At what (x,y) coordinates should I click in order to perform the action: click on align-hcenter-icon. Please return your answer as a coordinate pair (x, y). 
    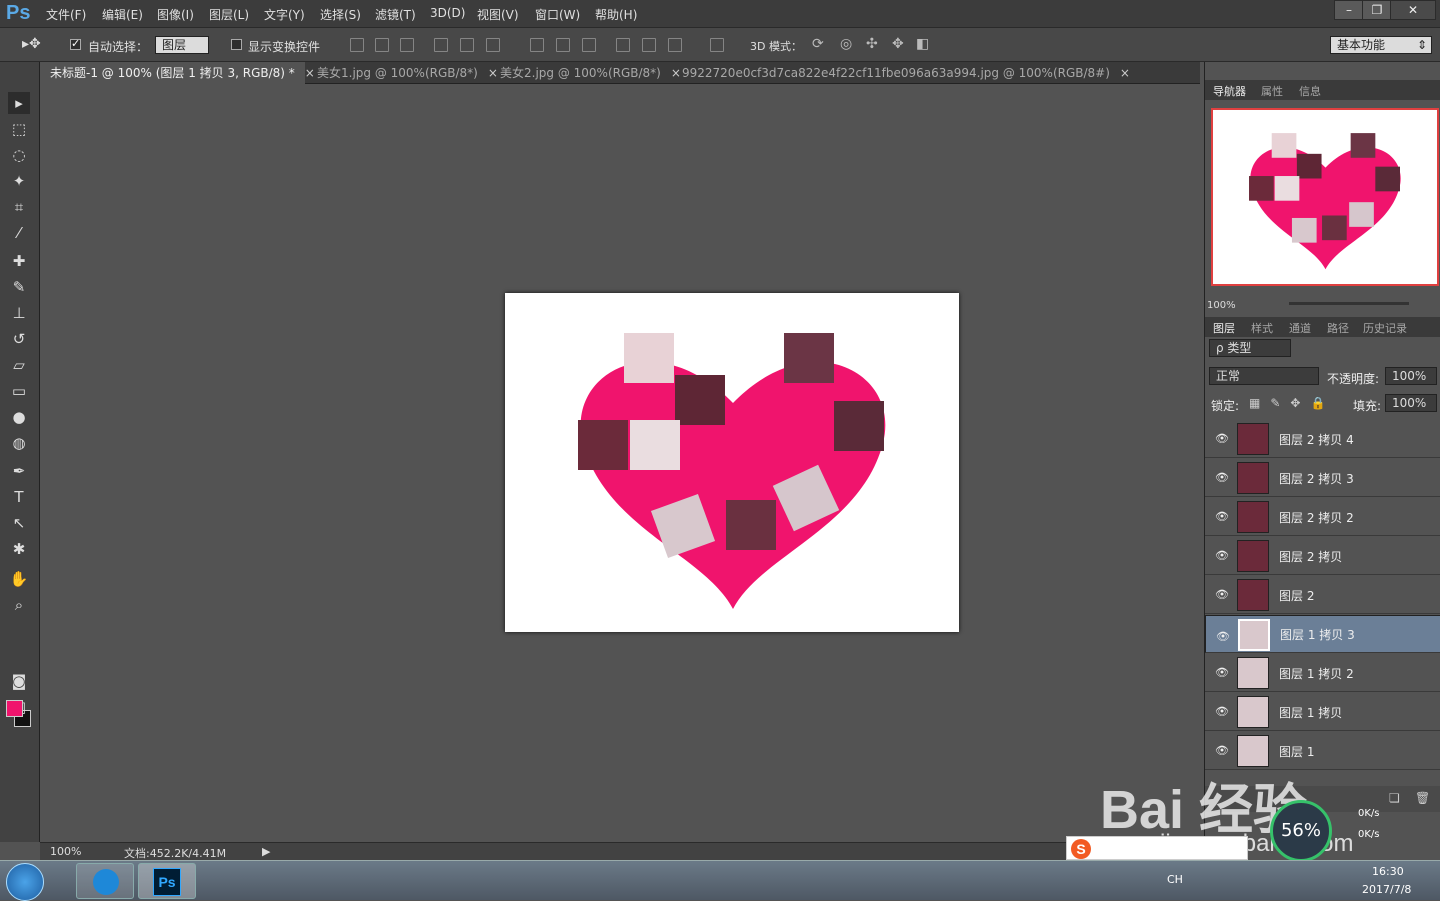
    Looking at the image, I should click on (467, 45).